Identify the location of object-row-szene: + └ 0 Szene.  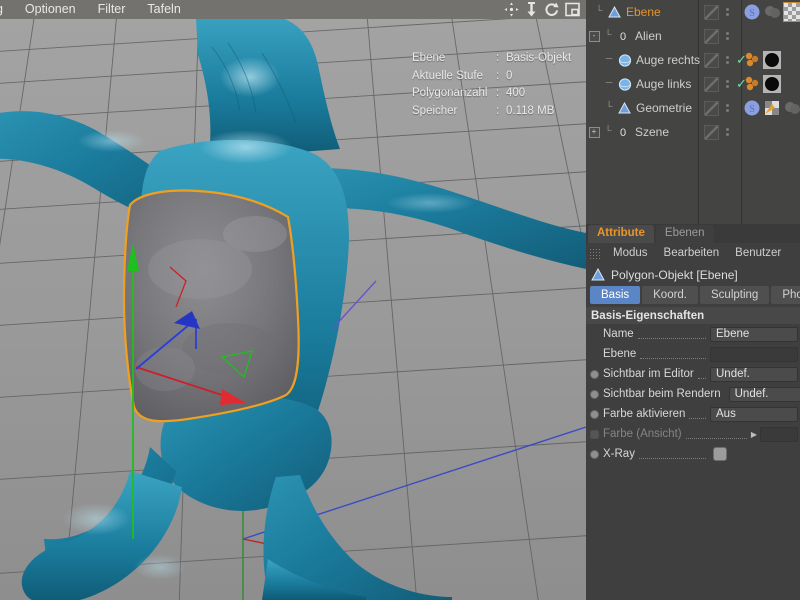
(693, 132).